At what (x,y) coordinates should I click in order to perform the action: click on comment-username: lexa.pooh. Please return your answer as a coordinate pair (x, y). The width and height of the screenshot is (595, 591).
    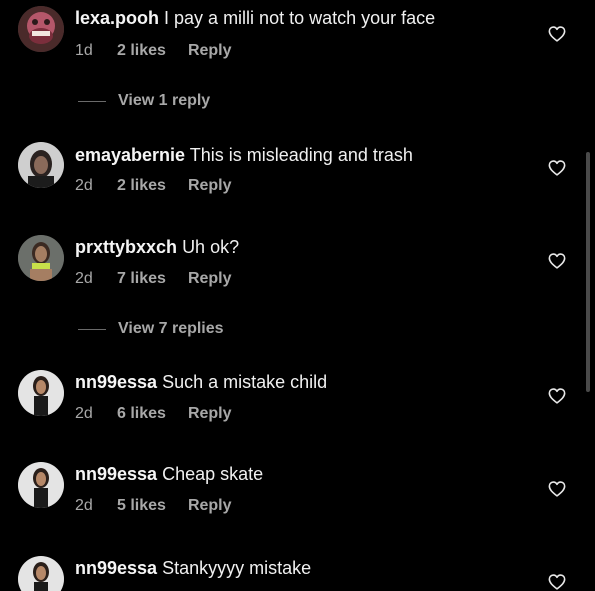
    Looking at the image, I should click on (117, 18).